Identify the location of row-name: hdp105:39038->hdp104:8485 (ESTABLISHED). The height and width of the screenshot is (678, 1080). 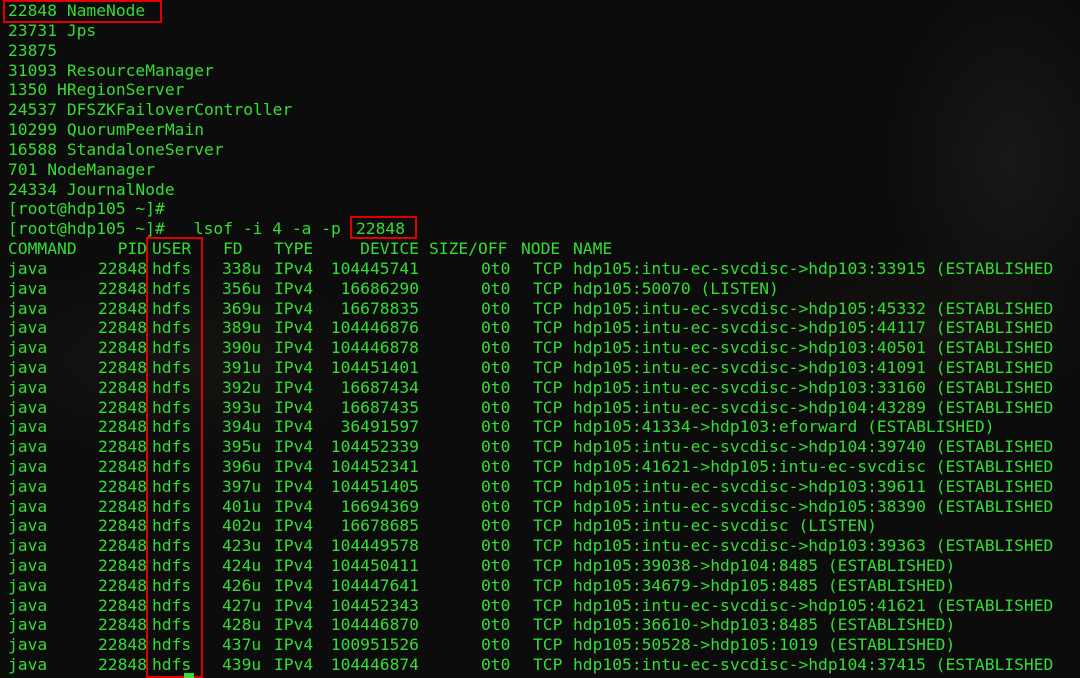
(764, 565).